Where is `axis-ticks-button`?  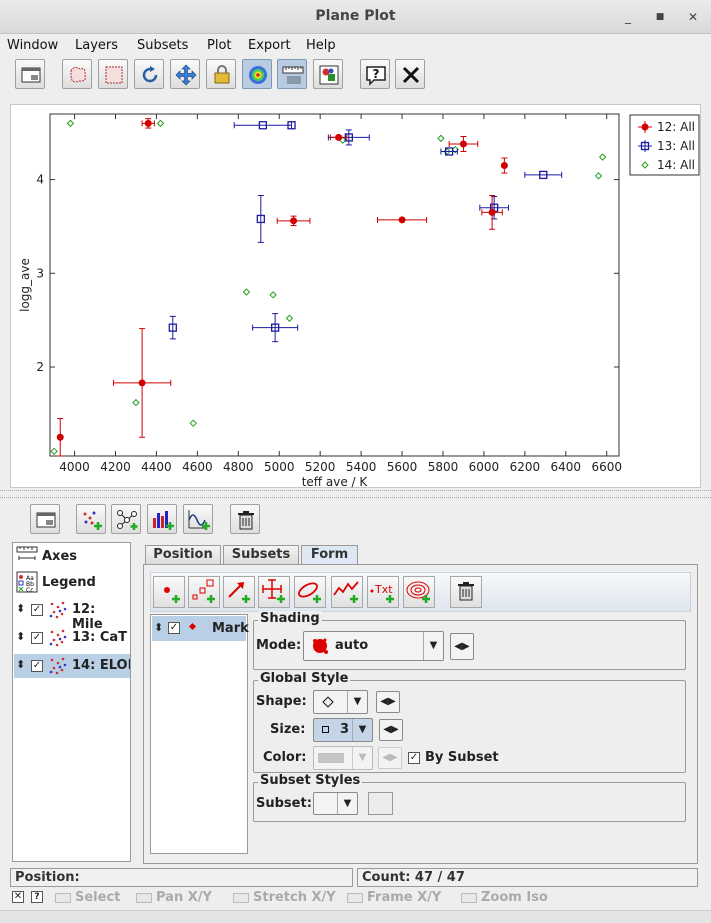 axis-ticks-button is located at coordinates (292, 74).